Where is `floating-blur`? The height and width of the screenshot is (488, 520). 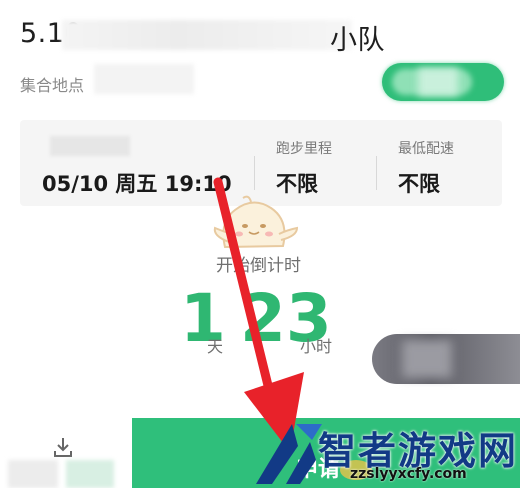
floating-blur is located at coordinates (427, 359).